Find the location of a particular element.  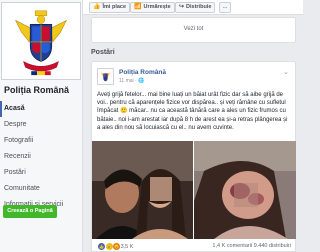

like-page-button: 👍 Îmi place is located at coordinates (110, 7).